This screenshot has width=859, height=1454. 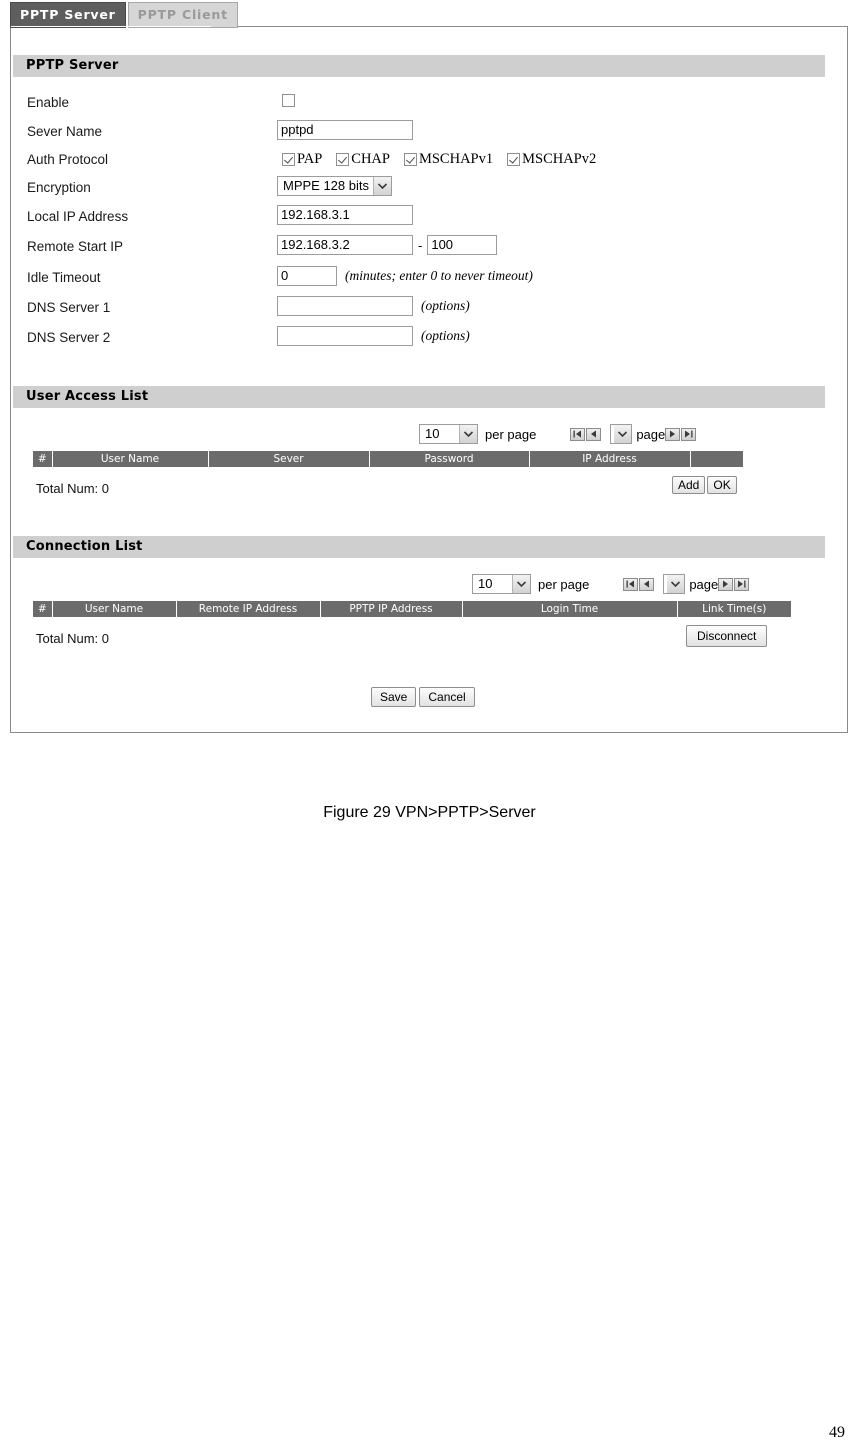 What do you see at coordinates (501, 584) in the screenshot?
I see `connection-per-page-select: 10` at bounding box center [501, 584].